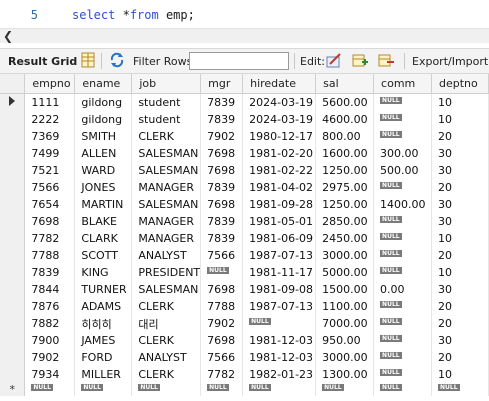  I want to click on column-header: deptno, so click(460, 84).